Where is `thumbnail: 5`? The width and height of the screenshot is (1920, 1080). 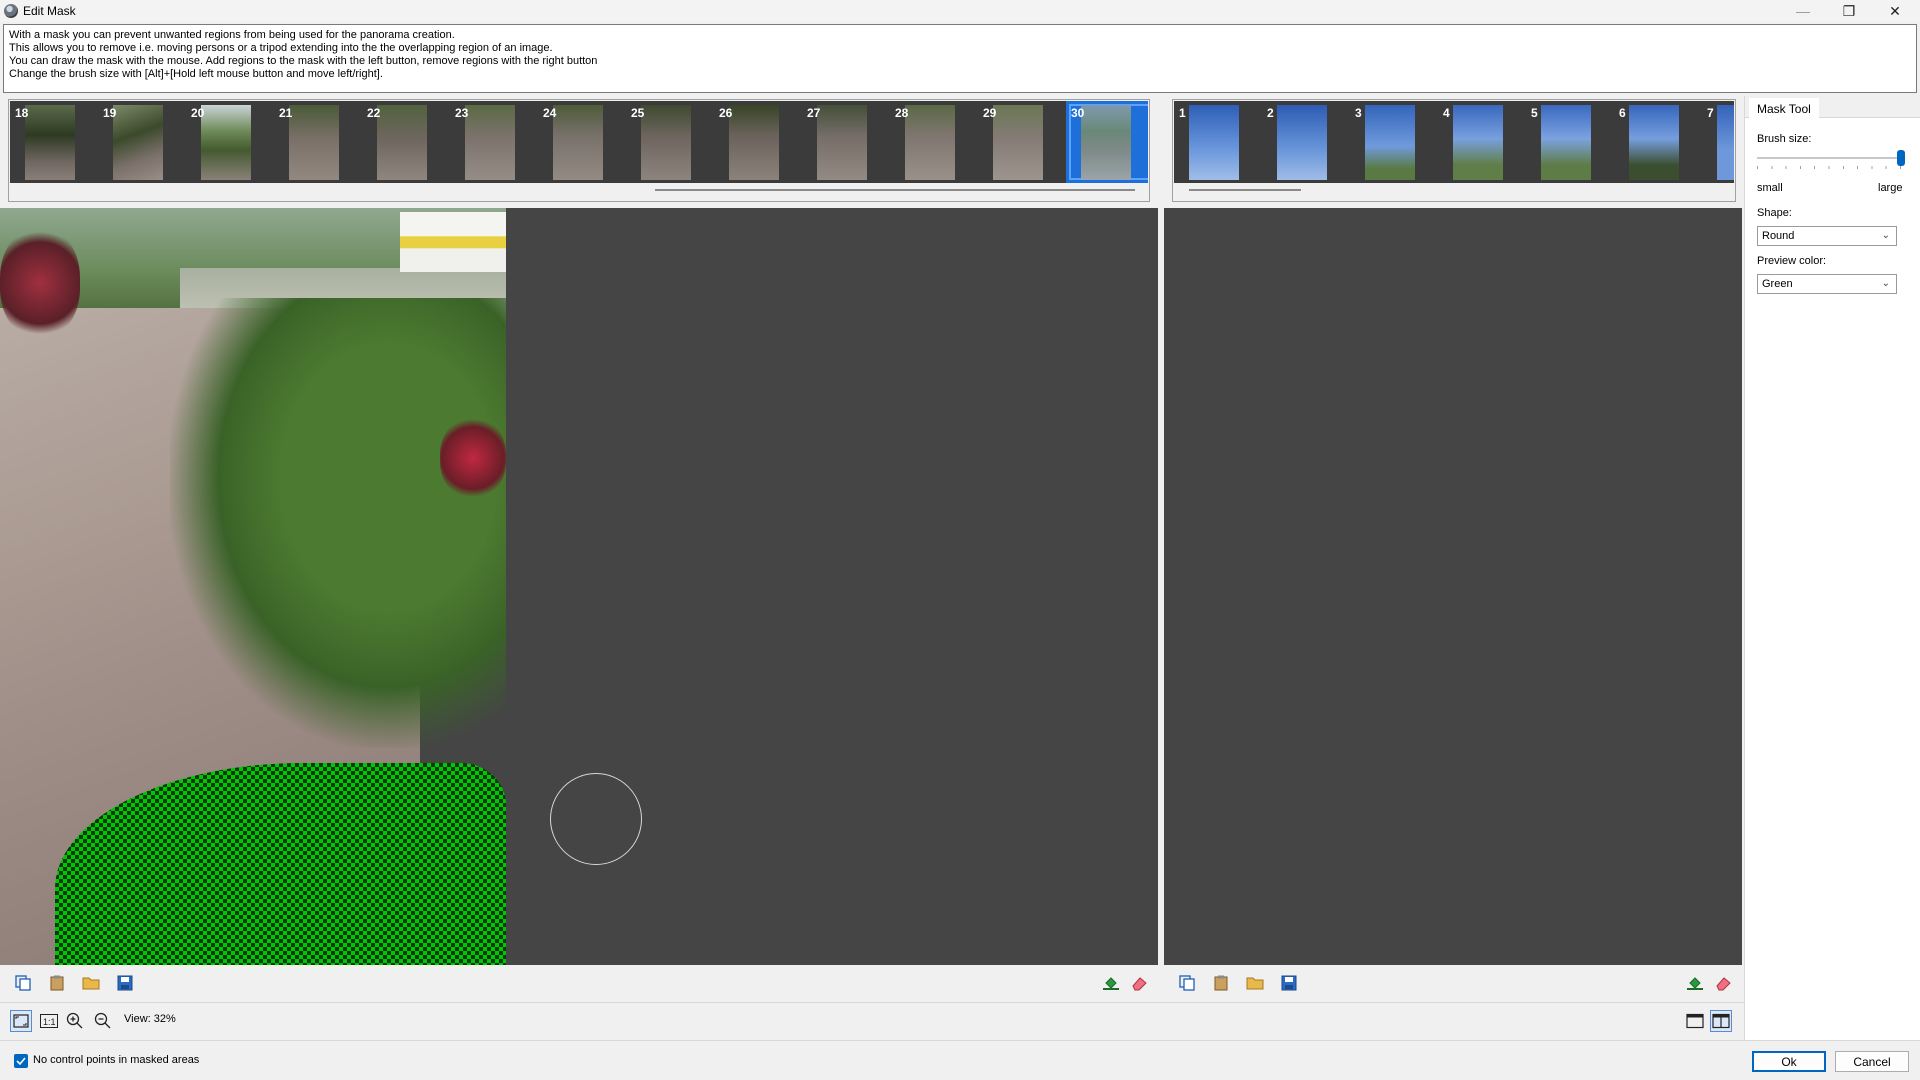 thumbnail: 5 is located at coordinates (1570, 142).